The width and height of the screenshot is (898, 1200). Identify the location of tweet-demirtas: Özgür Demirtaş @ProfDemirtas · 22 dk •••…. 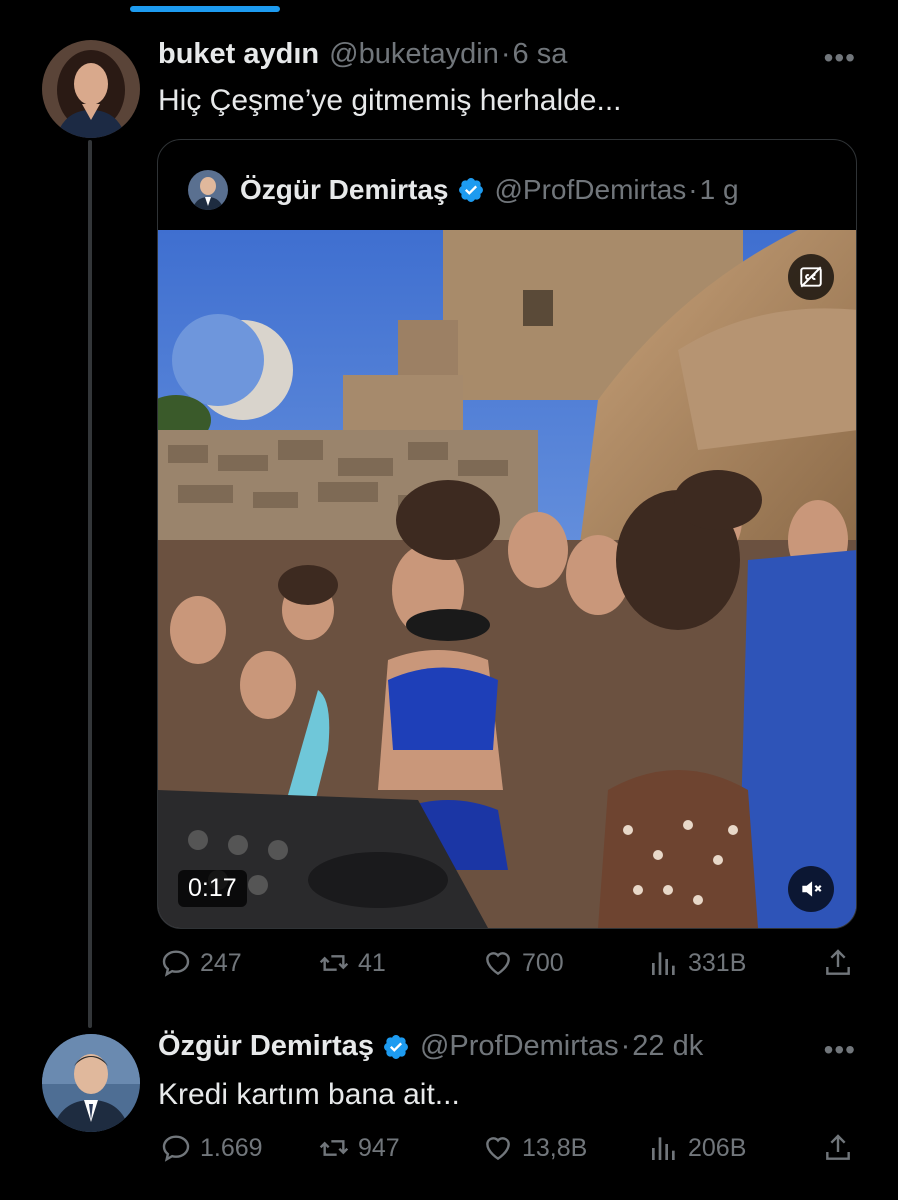
(449, 1115).